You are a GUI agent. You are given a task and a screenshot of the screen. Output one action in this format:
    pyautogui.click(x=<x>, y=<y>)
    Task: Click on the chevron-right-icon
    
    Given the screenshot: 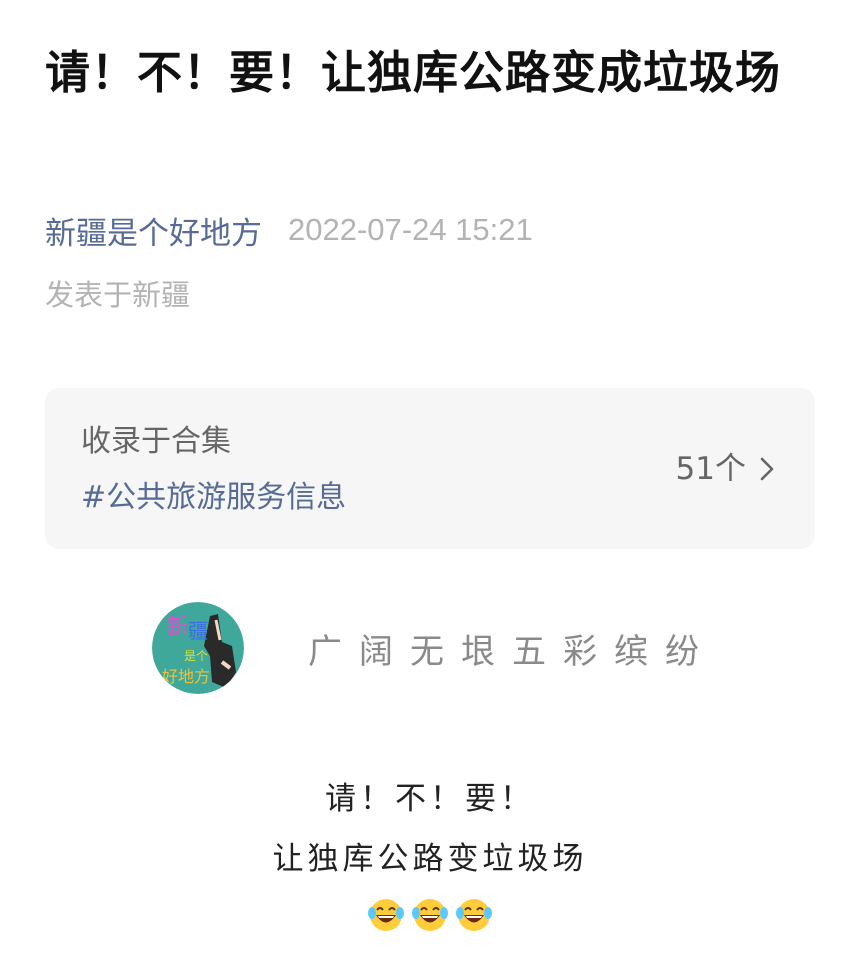 What is the action you would take?
    pyautogui.click(x=767, y=469)
    